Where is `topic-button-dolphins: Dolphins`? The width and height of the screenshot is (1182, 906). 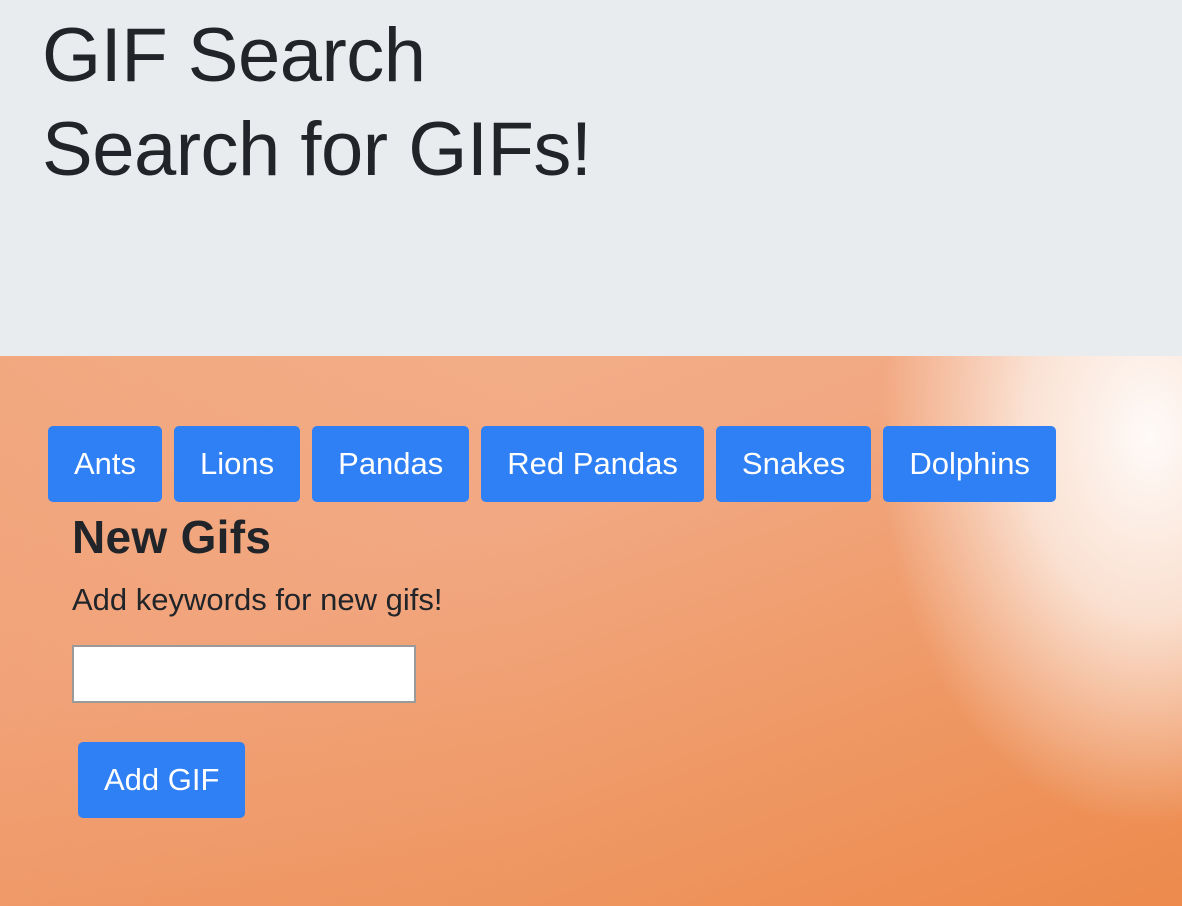
topic-button-dolphins: Dolphins is located at coordinates (969, 464).